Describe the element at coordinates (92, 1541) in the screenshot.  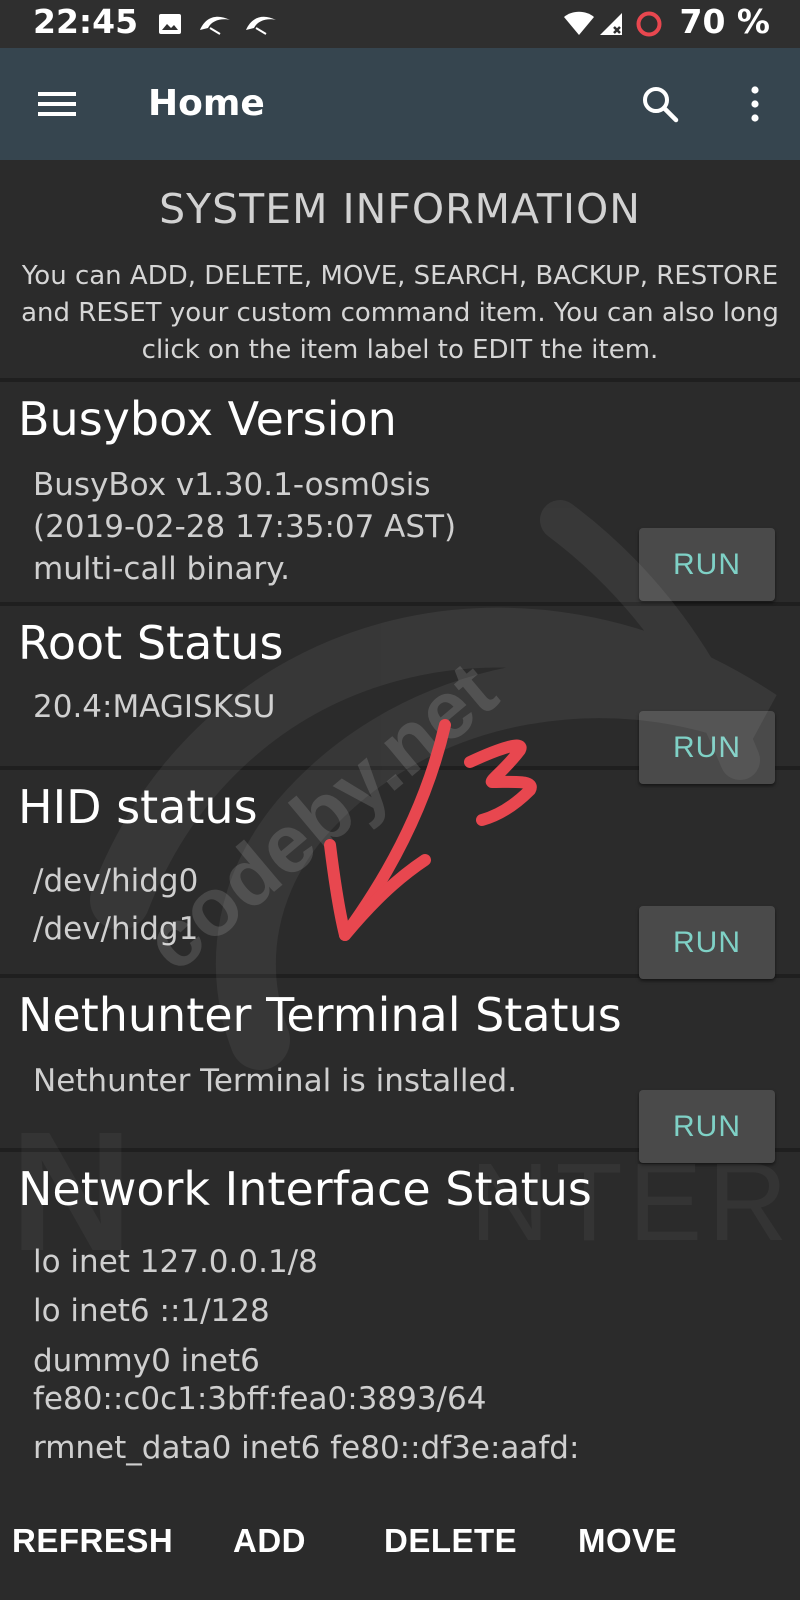
I see `refresh-button: REFRESH` at that location.